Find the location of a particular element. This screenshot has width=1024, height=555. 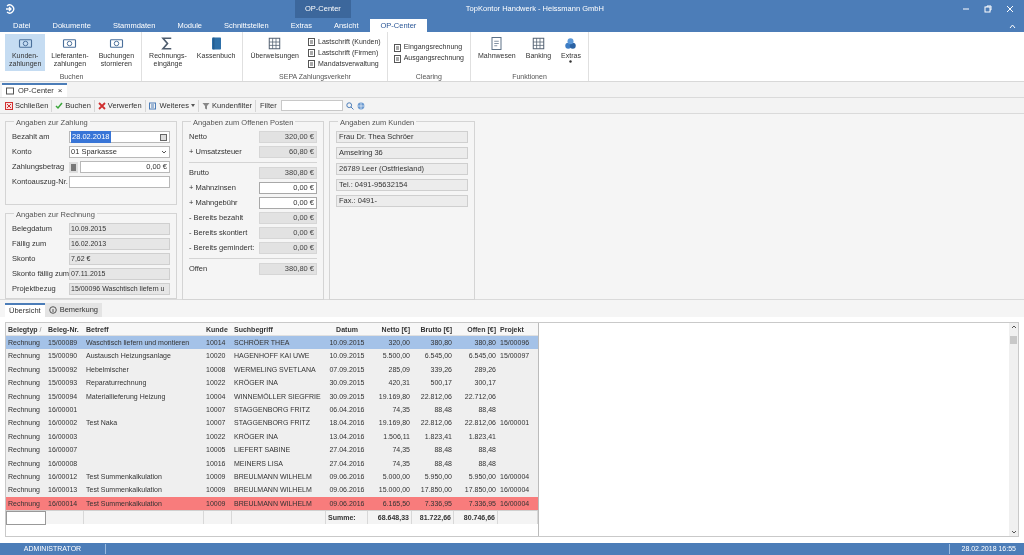

chevron-down-icon is located at coordinates (164, 152).